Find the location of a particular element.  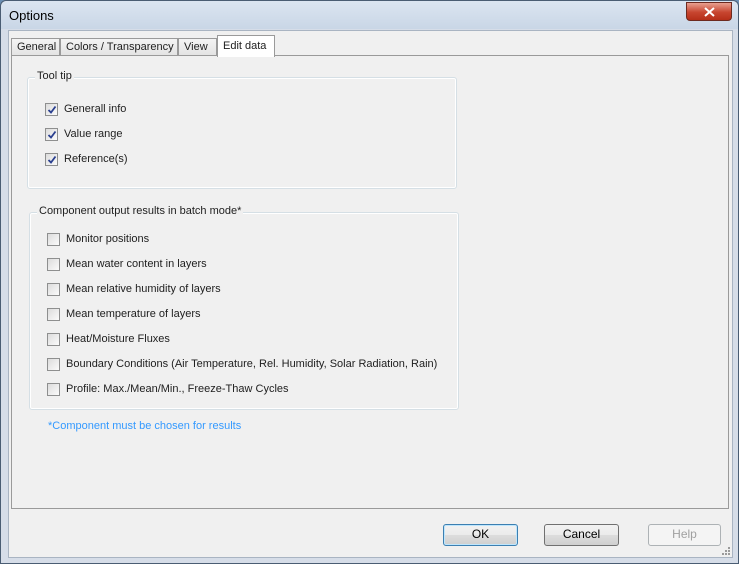

required-note: *Component must be chosen for results is located at coordinates (145, 426).